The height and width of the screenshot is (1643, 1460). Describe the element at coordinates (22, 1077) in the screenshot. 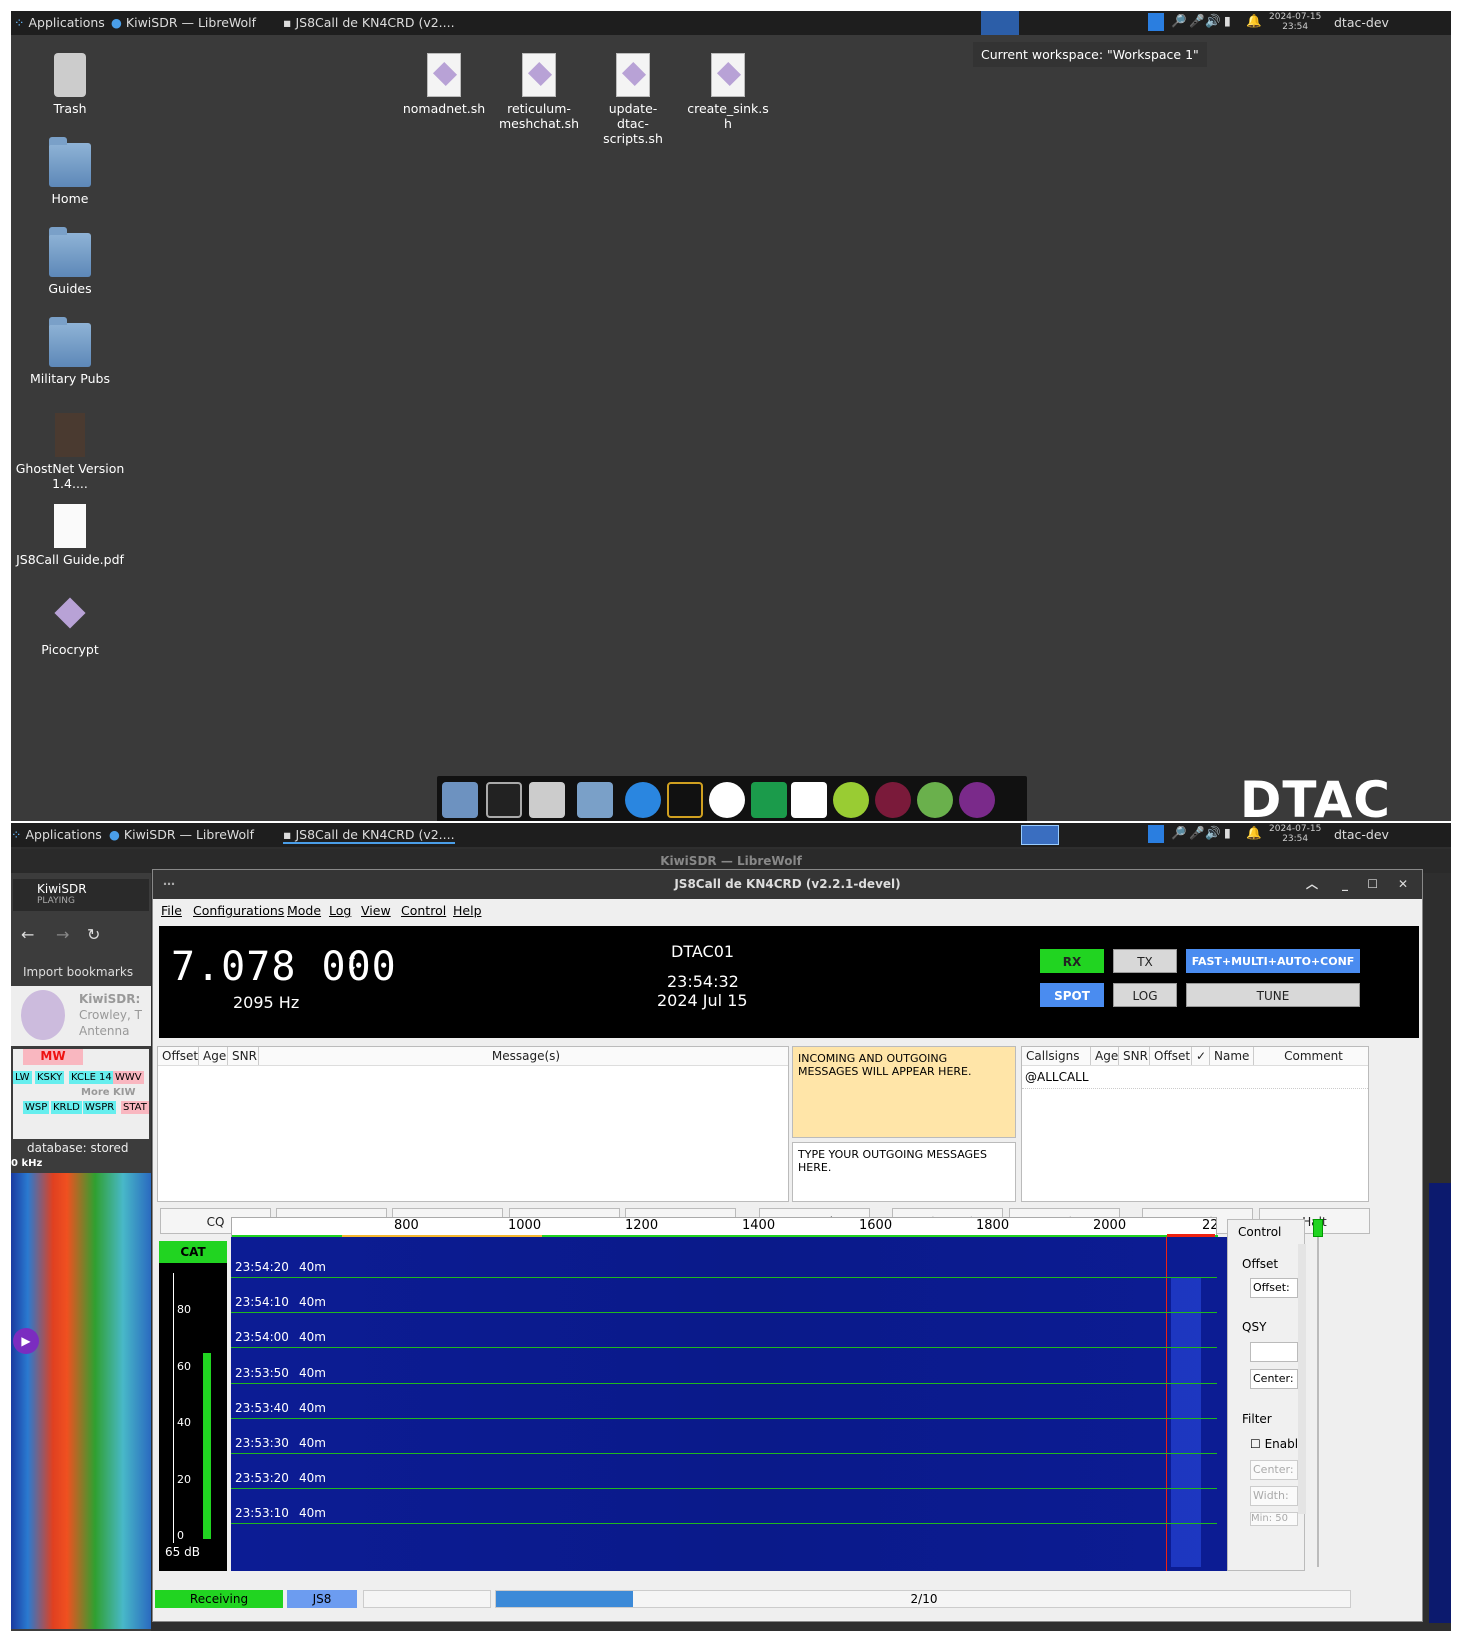

I see `station-button: LW` at that location.